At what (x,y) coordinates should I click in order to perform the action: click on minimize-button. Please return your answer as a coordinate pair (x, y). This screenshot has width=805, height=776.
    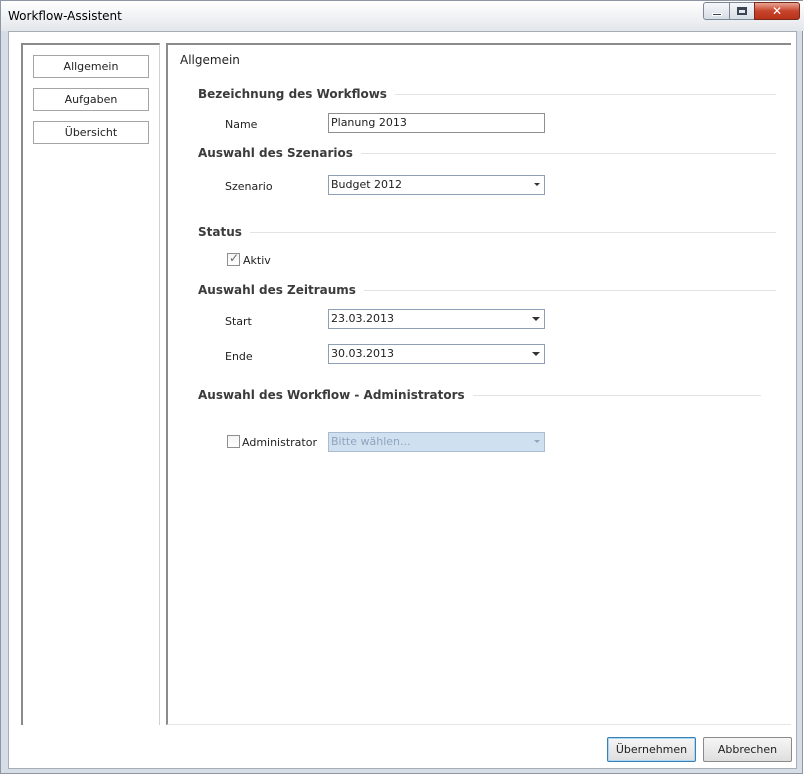
    Looking at the image, I should click on (716, 11).